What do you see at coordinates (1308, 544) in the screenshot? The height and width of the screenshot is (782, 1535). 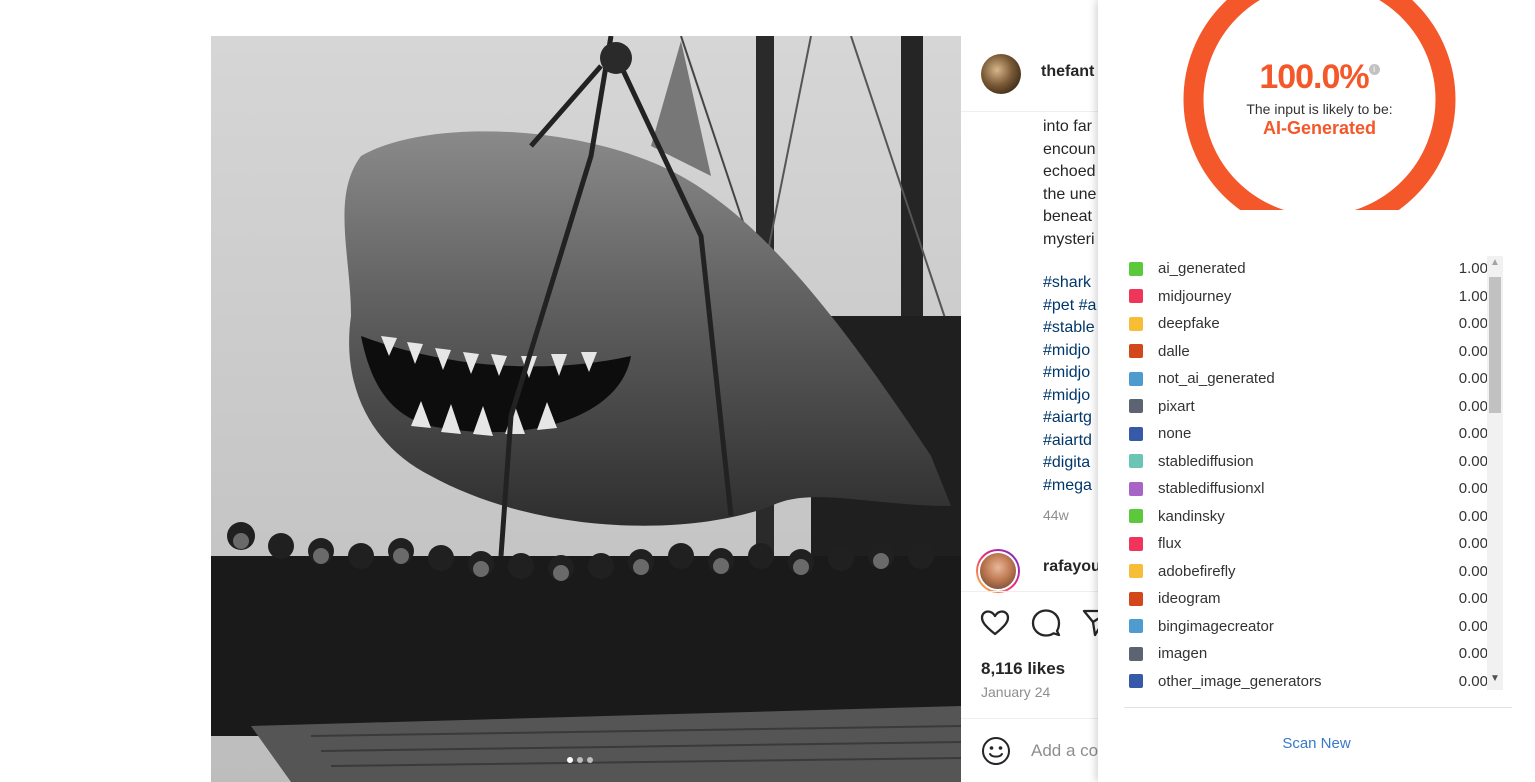 I see `result-row: flux 0.00` at bounding box center [1308, 544].